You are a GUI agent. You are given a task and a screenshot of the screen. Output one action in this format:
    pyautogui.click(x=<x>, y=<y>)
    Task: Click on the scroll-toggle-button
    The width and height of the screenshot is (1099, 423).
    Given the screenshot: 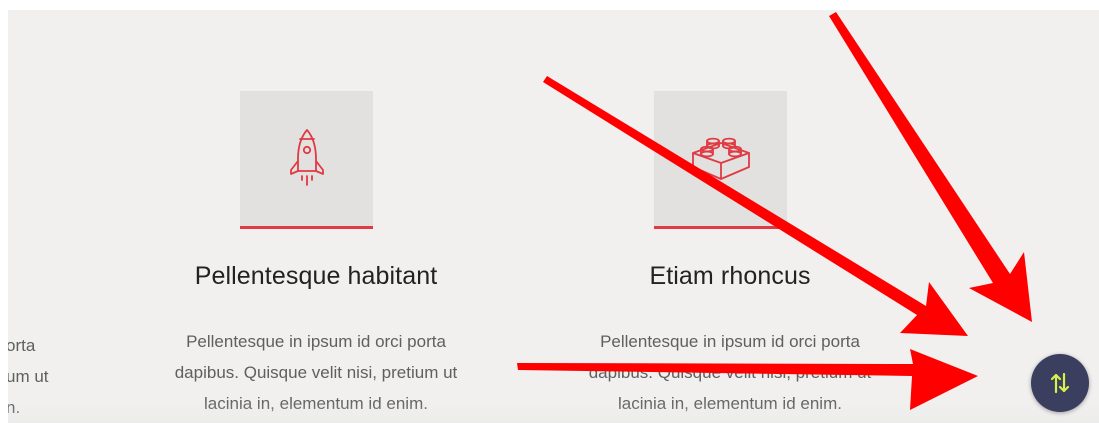 What is the action you would take?
    pyautogui.click(x=1060, y=383)
    